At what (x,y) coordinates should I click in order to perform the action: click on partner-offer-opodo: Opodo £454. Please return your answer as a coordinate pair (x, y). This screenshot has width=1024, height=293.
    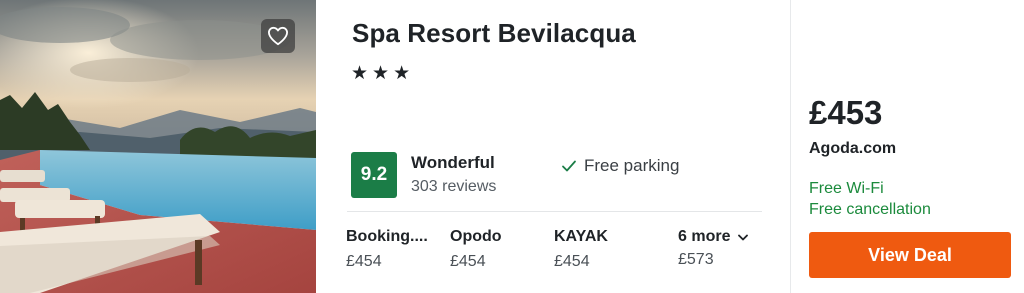
    Looking at the image, I should click on (500, 249).